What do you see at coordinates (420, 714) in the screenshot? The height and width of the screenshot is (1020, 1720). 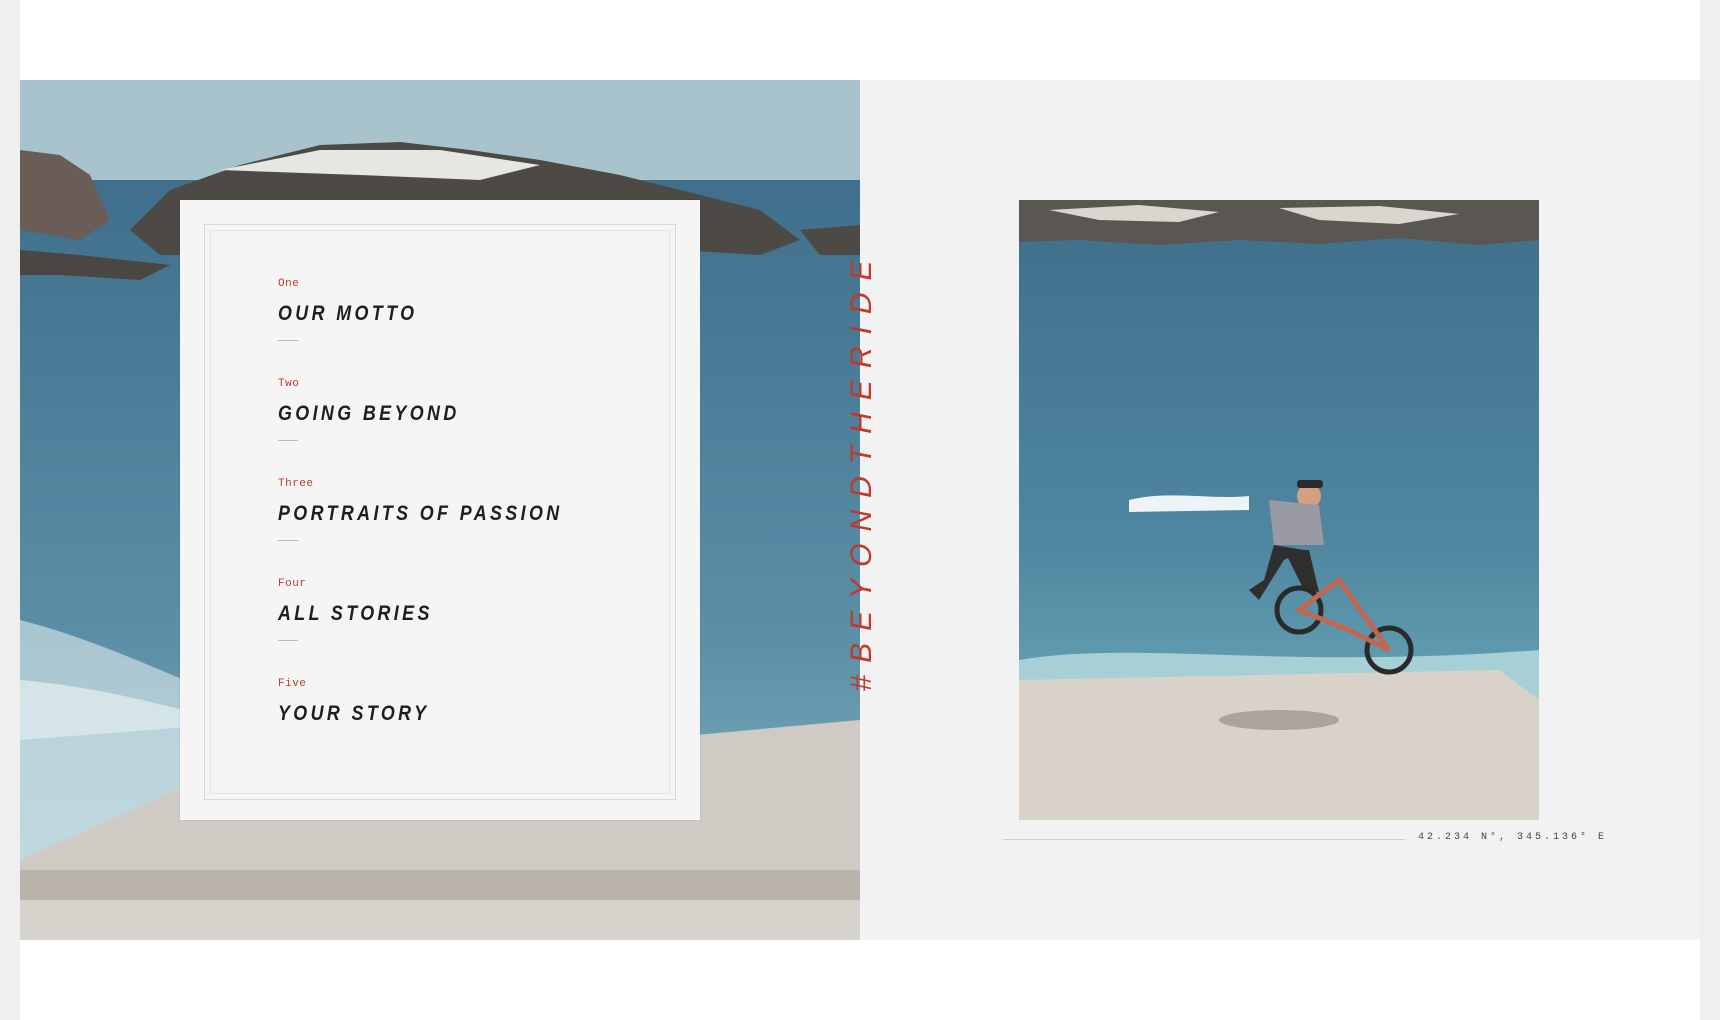 I see `menu-item-label: YOUR STORY` at bounding box center [420, 714].